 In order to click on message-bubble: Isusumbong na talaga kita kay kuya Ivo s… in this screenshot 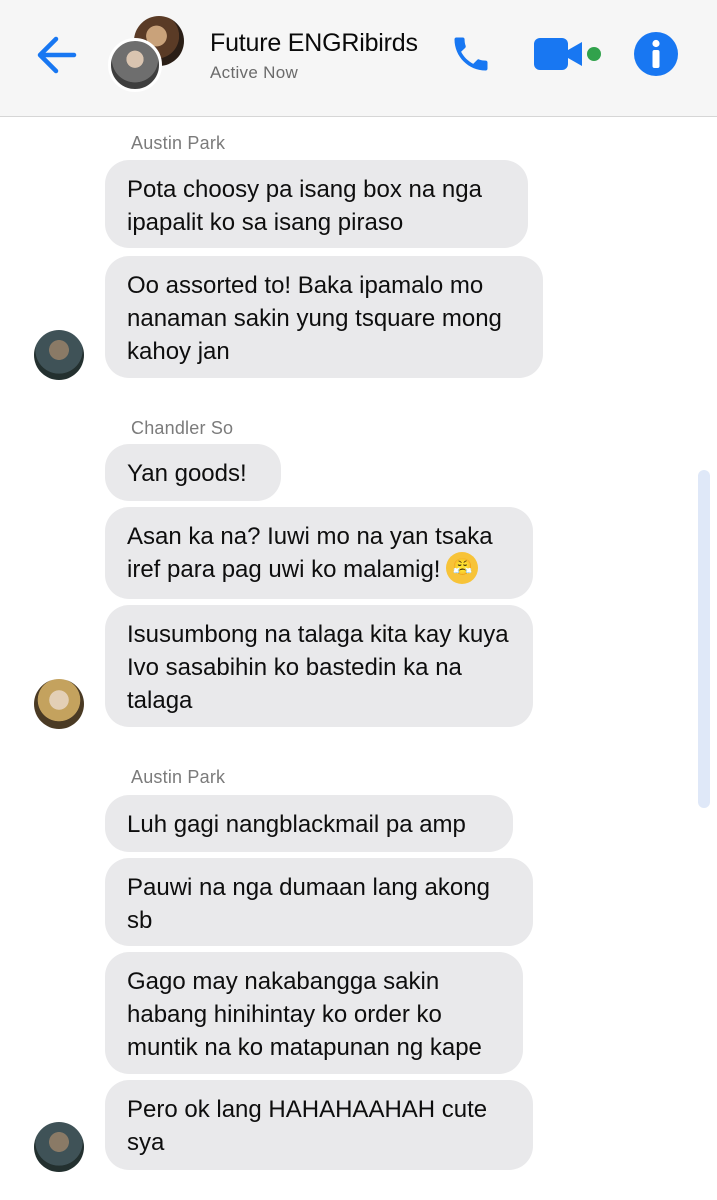, I will do `click(319, 666)`.